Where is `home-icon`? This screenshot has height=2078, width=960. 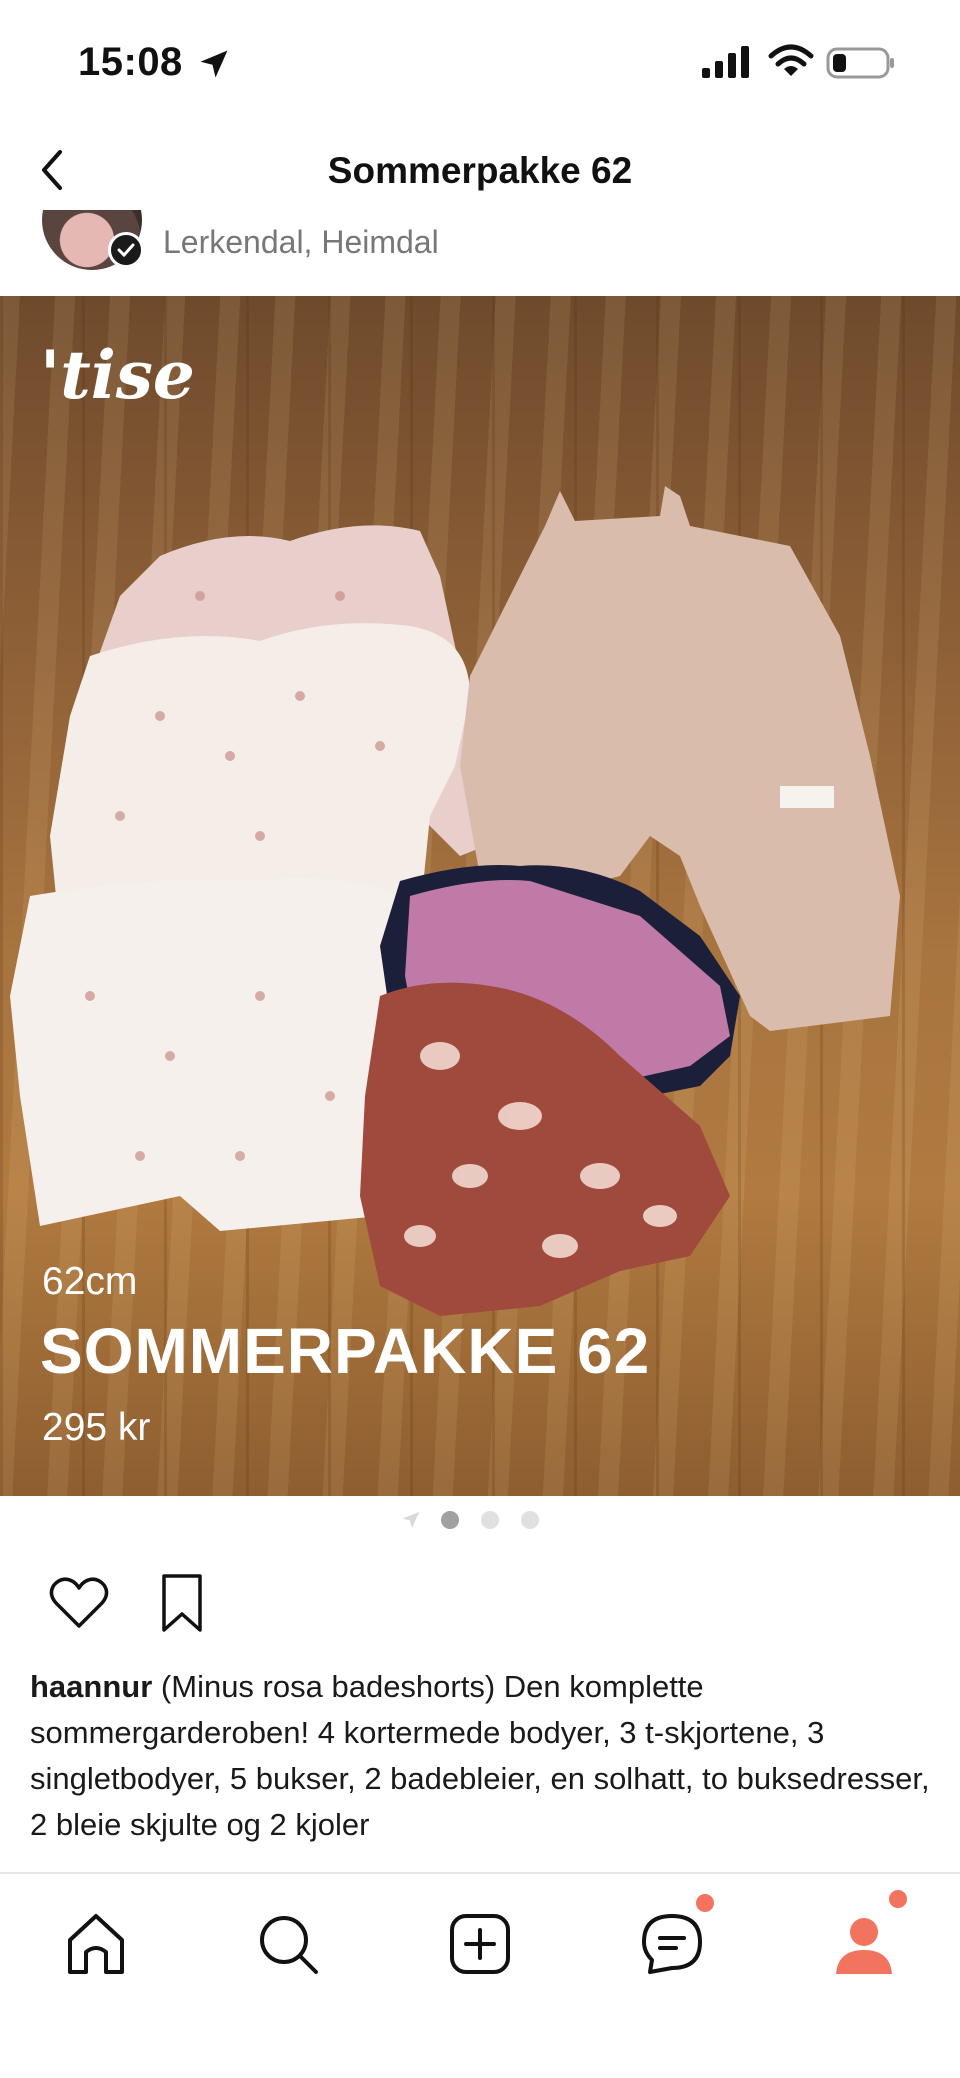
home-icon is located at coordinates (96, 1944).